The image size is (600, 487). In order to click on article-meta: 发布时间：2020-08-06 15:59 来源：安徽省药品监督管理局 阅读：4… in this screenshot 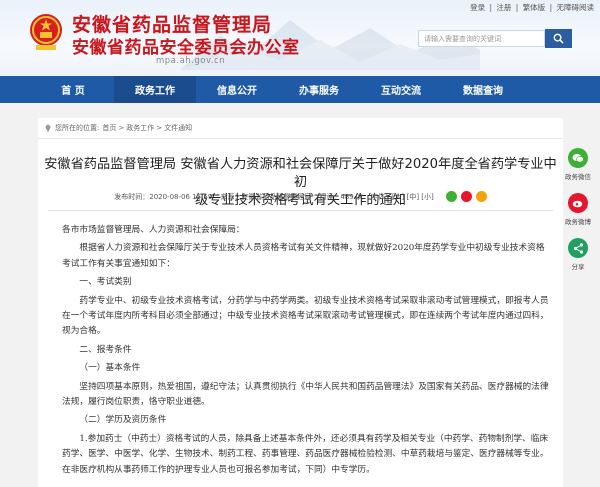, I will do `click(300, 196)`.